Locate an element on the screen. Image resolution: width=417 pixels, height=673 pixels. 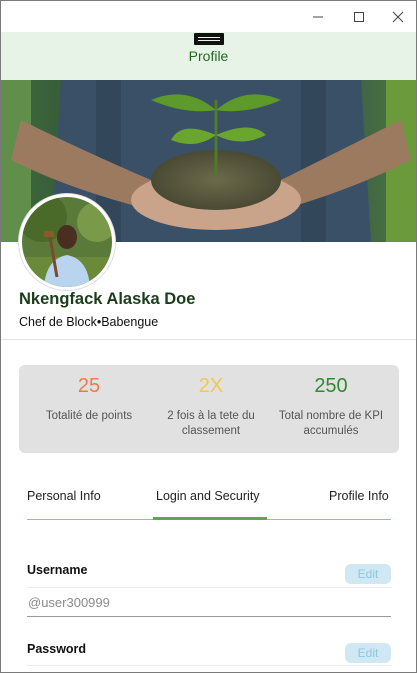
avatar-photo is located at coordinates (67, 242).